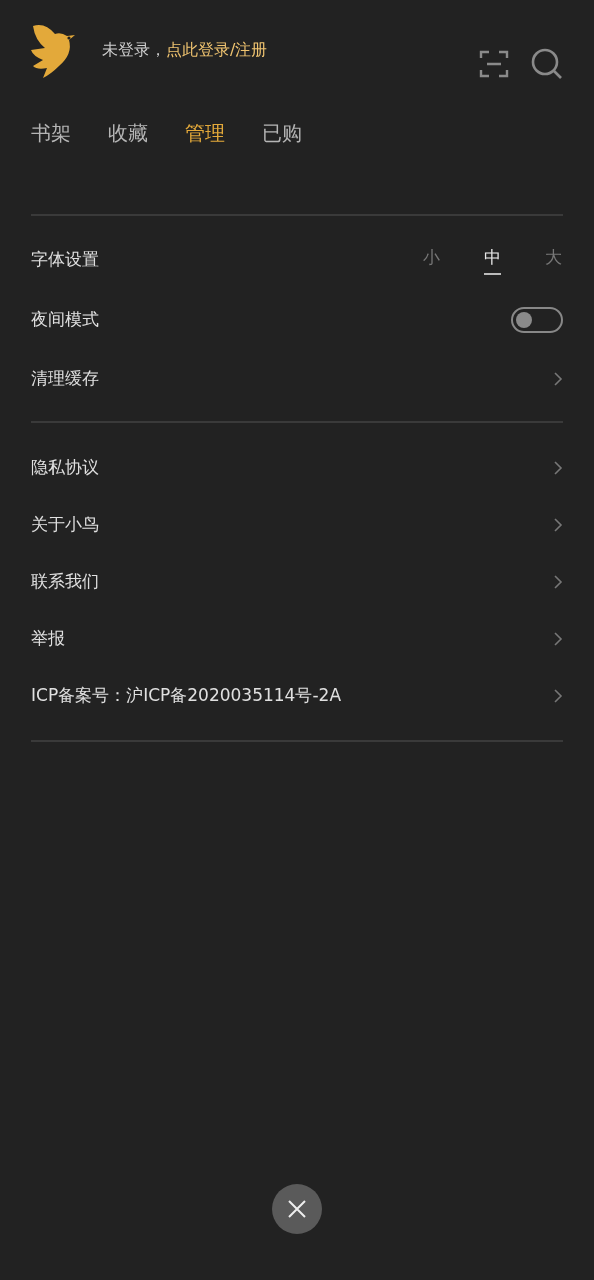 Image resolution: width=594 pixels, height=1280 pixels. Describe the element at coordinates (494, 64) in the screenshot. I see `scan-icon` at that location.